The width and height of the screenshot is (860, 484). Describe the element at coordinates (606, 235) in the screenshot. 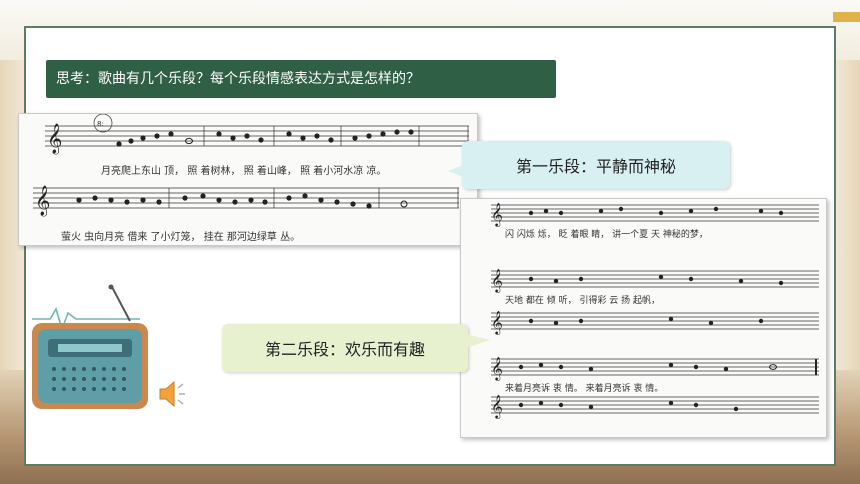

I see `lyrics-line-a: 闪 闪烁 烁， 眨 着眼 睛， 讲一个夏 天 神秘的梦，` at that location.